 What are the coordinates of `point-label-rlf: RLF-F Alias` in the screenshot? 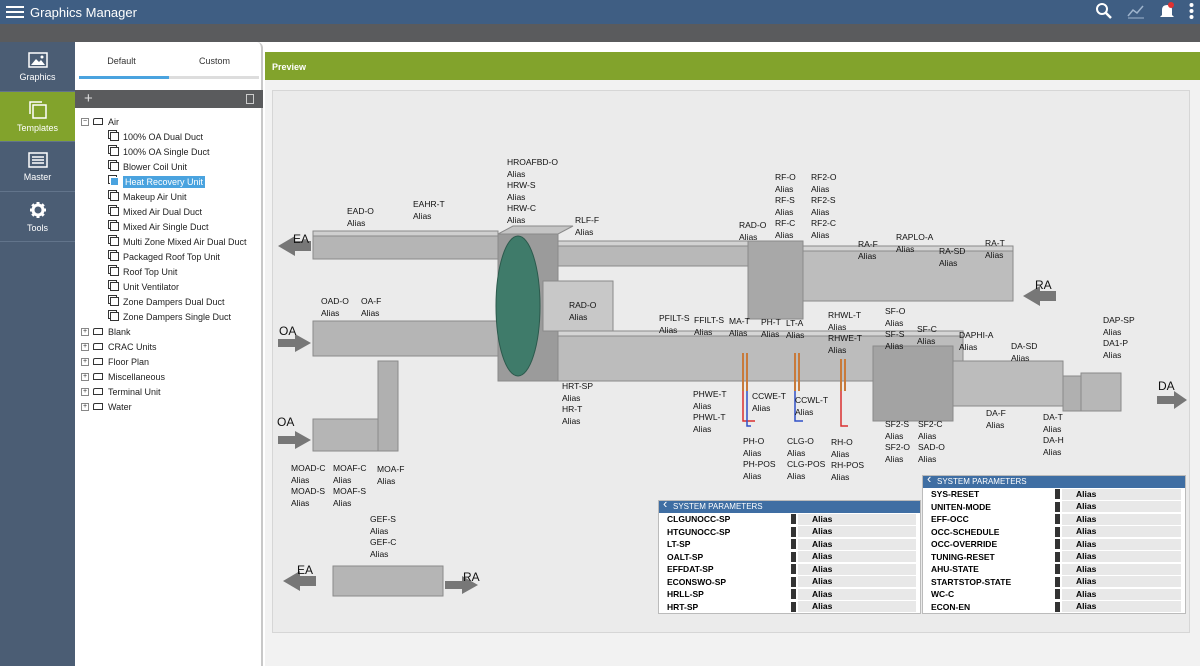 It's located at (587, 226).